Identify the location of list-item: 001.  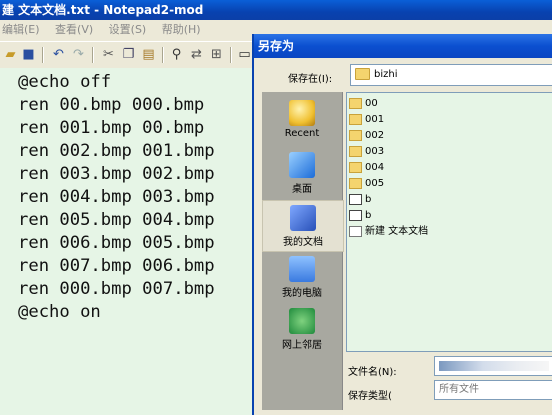
(366, 120).